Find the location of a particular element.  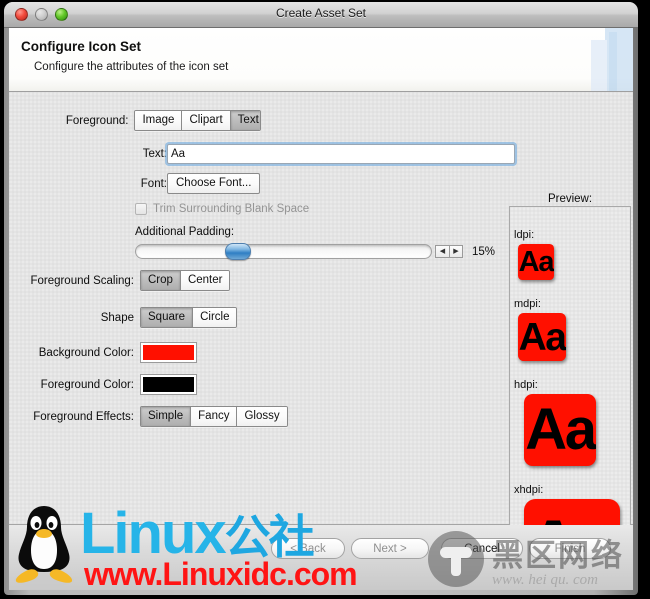

trim-checkbox is located at coordinates (141, 209).